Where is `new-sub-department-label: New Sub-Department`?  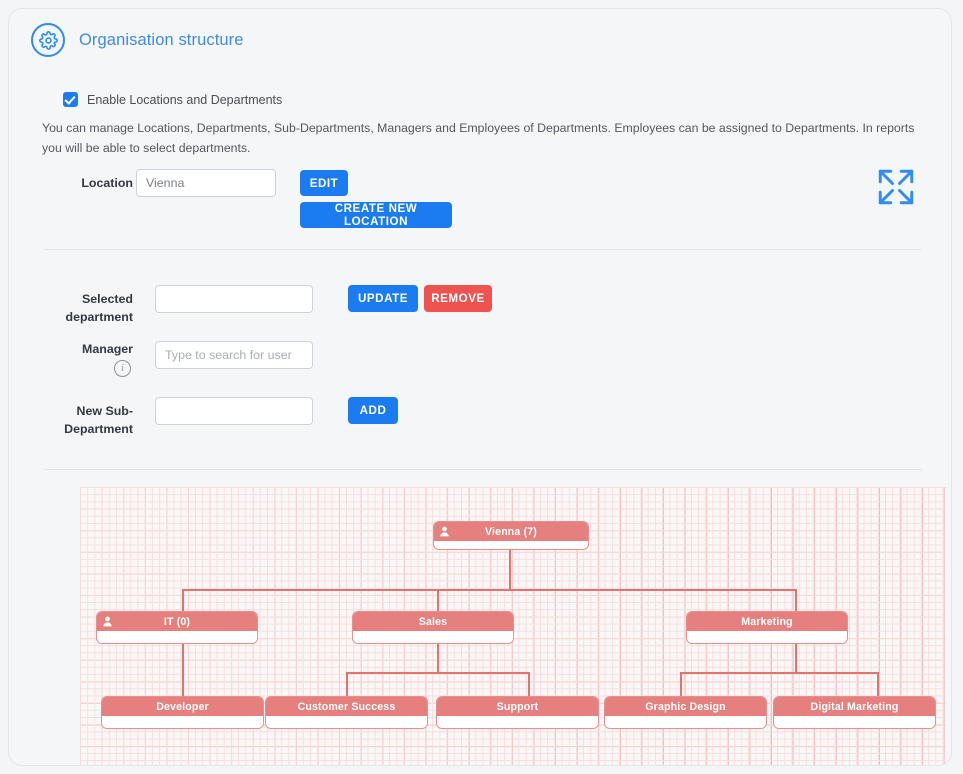 new-sub-department-label: New Sub-Department is located at coordinates (98, 420).